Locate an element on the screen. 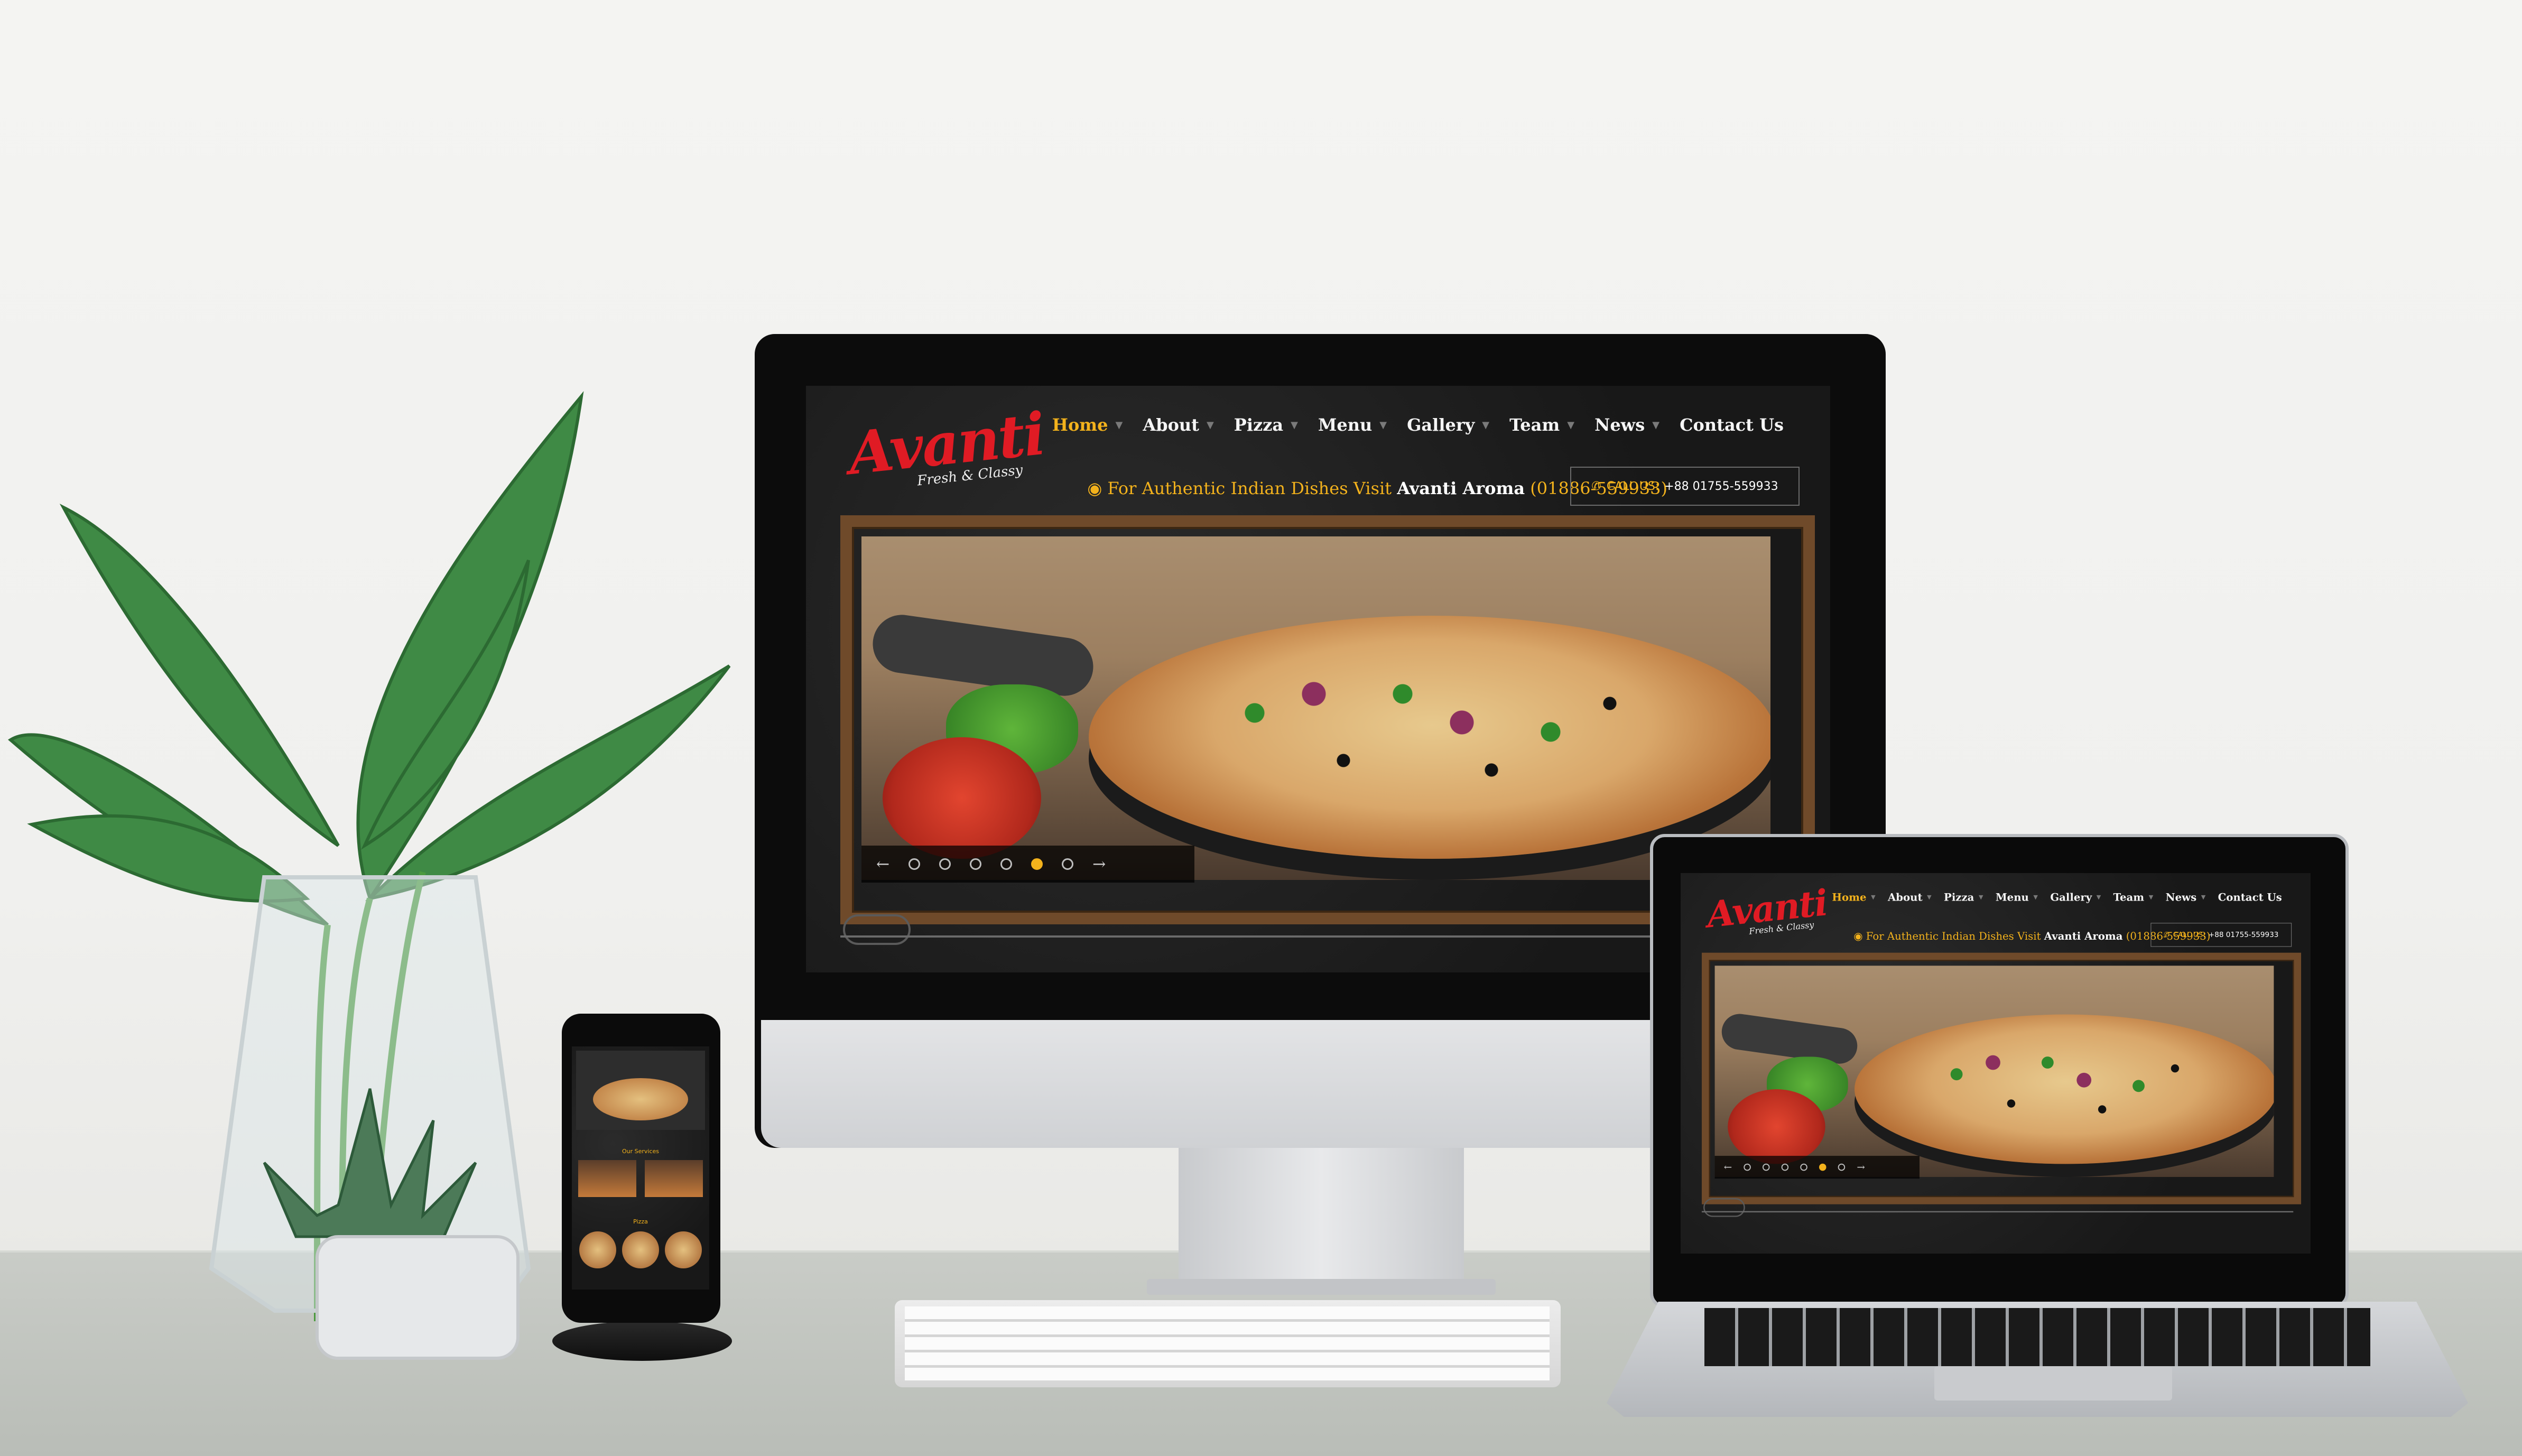 The image size is (2522, 1456). footer-divider is located at coordinates (1997, 1212).